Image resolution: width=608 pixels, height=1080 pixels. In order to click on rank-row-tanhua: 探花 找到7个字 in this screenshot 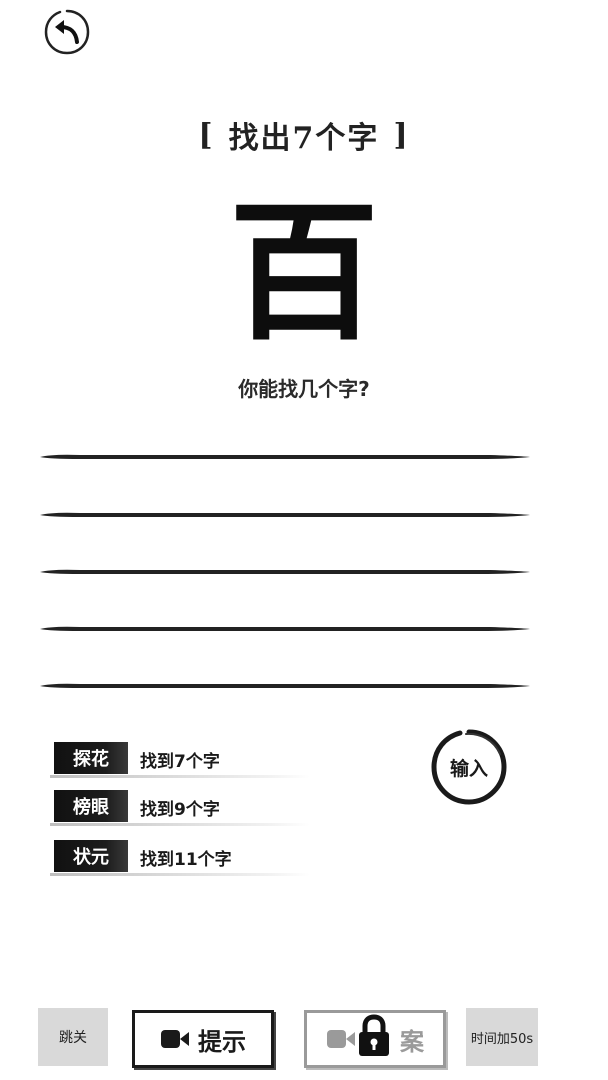, I will do `click(180, 758)`.